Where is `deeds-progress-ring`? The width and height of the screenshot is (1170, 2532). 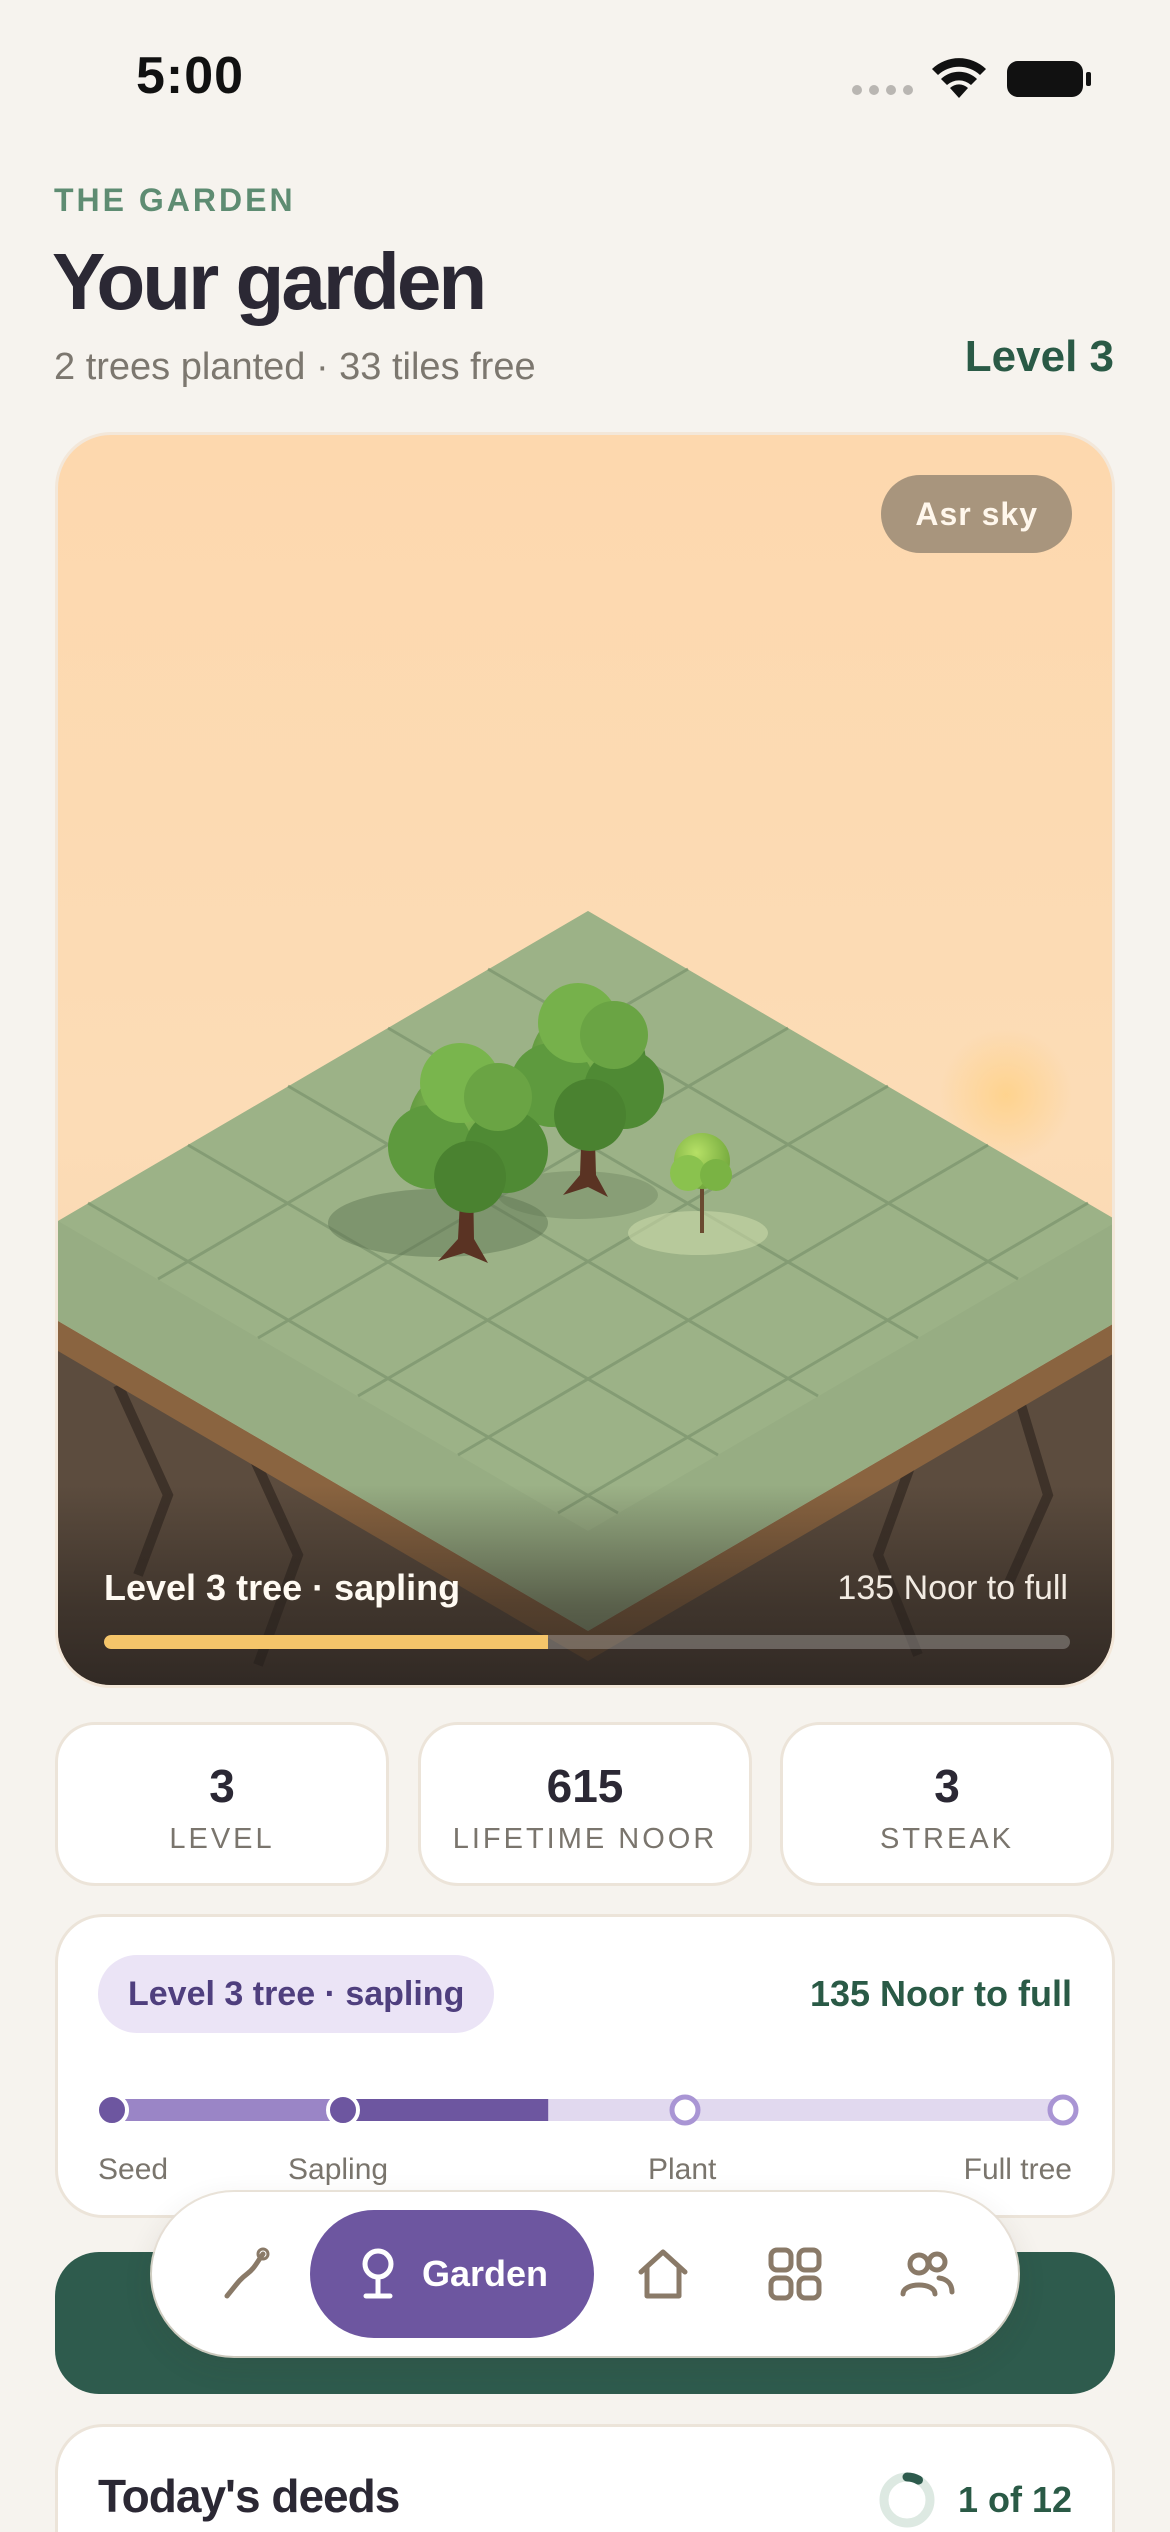
deeds-progress-ring is located at coordinates (907, 2500).